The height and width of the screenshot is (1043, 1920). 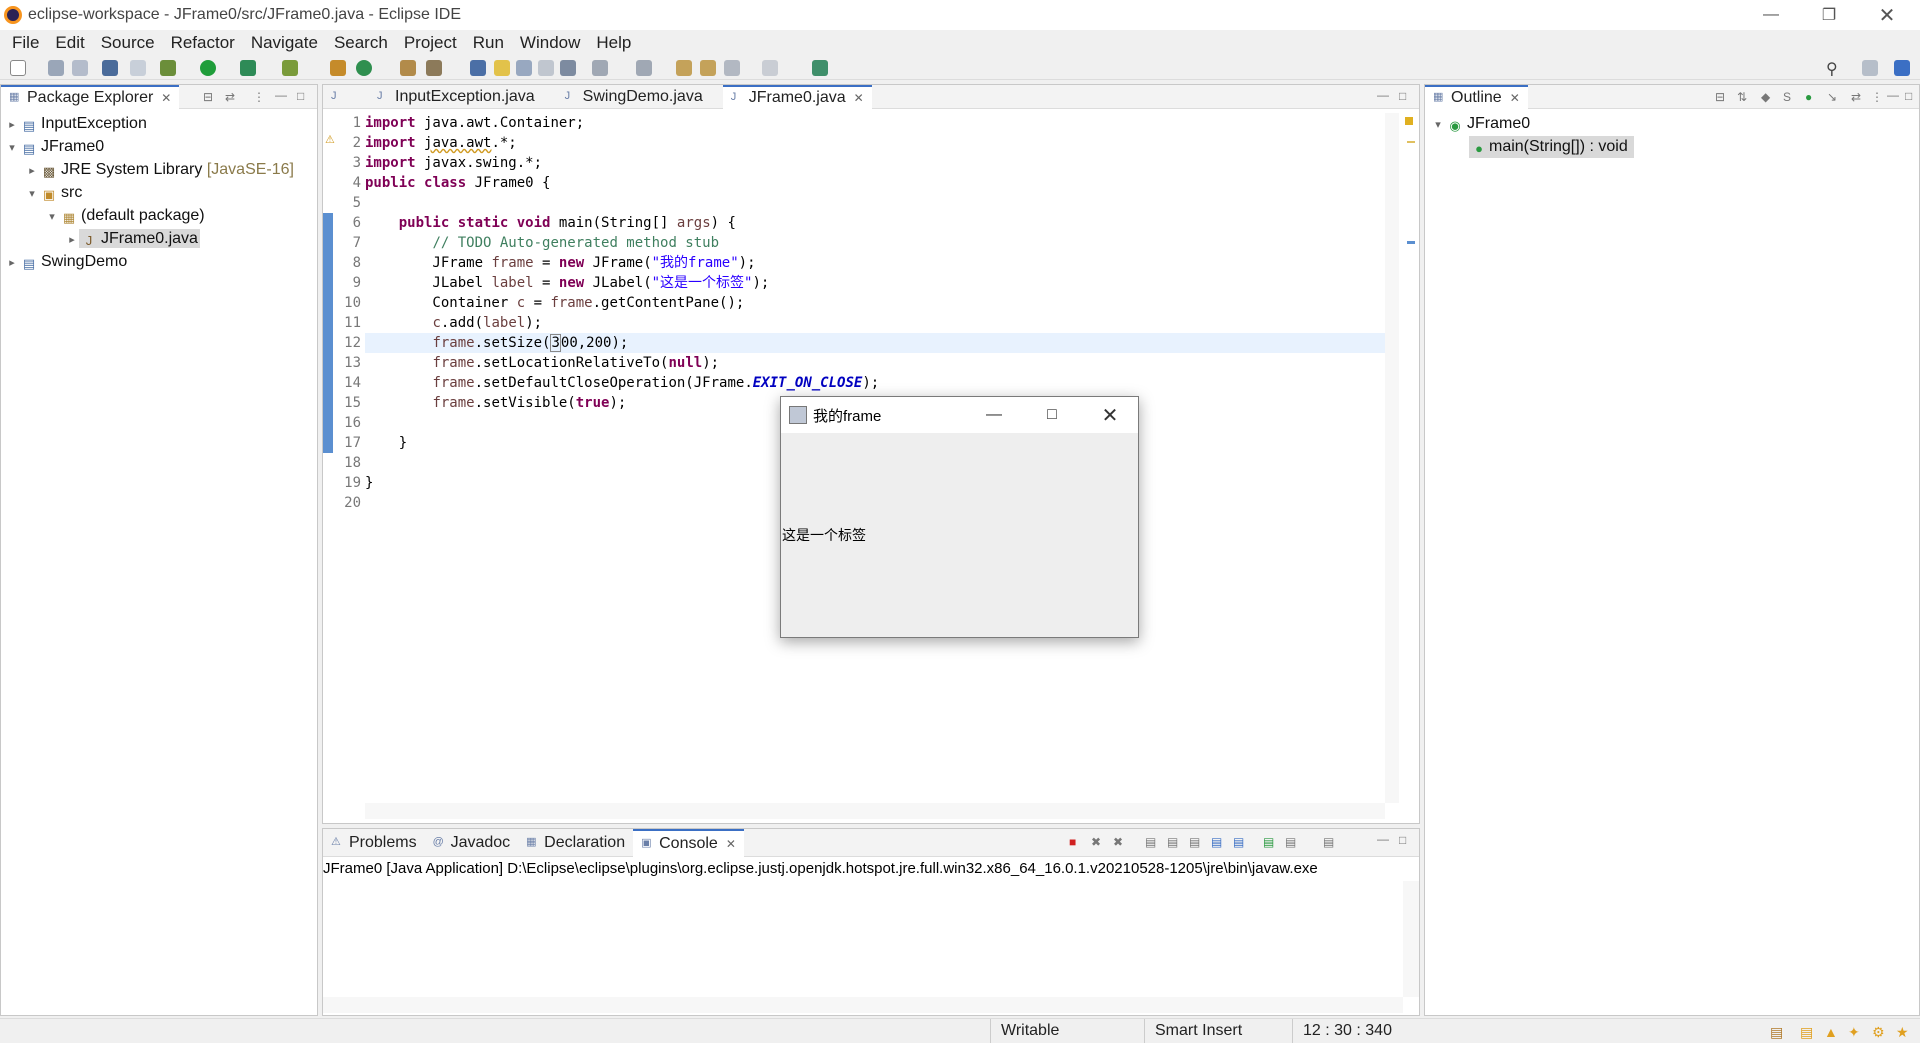 What do you see at coordinates (56, 68) in the screenshot?
I see `save-icon` at bounding box center [56, 68].